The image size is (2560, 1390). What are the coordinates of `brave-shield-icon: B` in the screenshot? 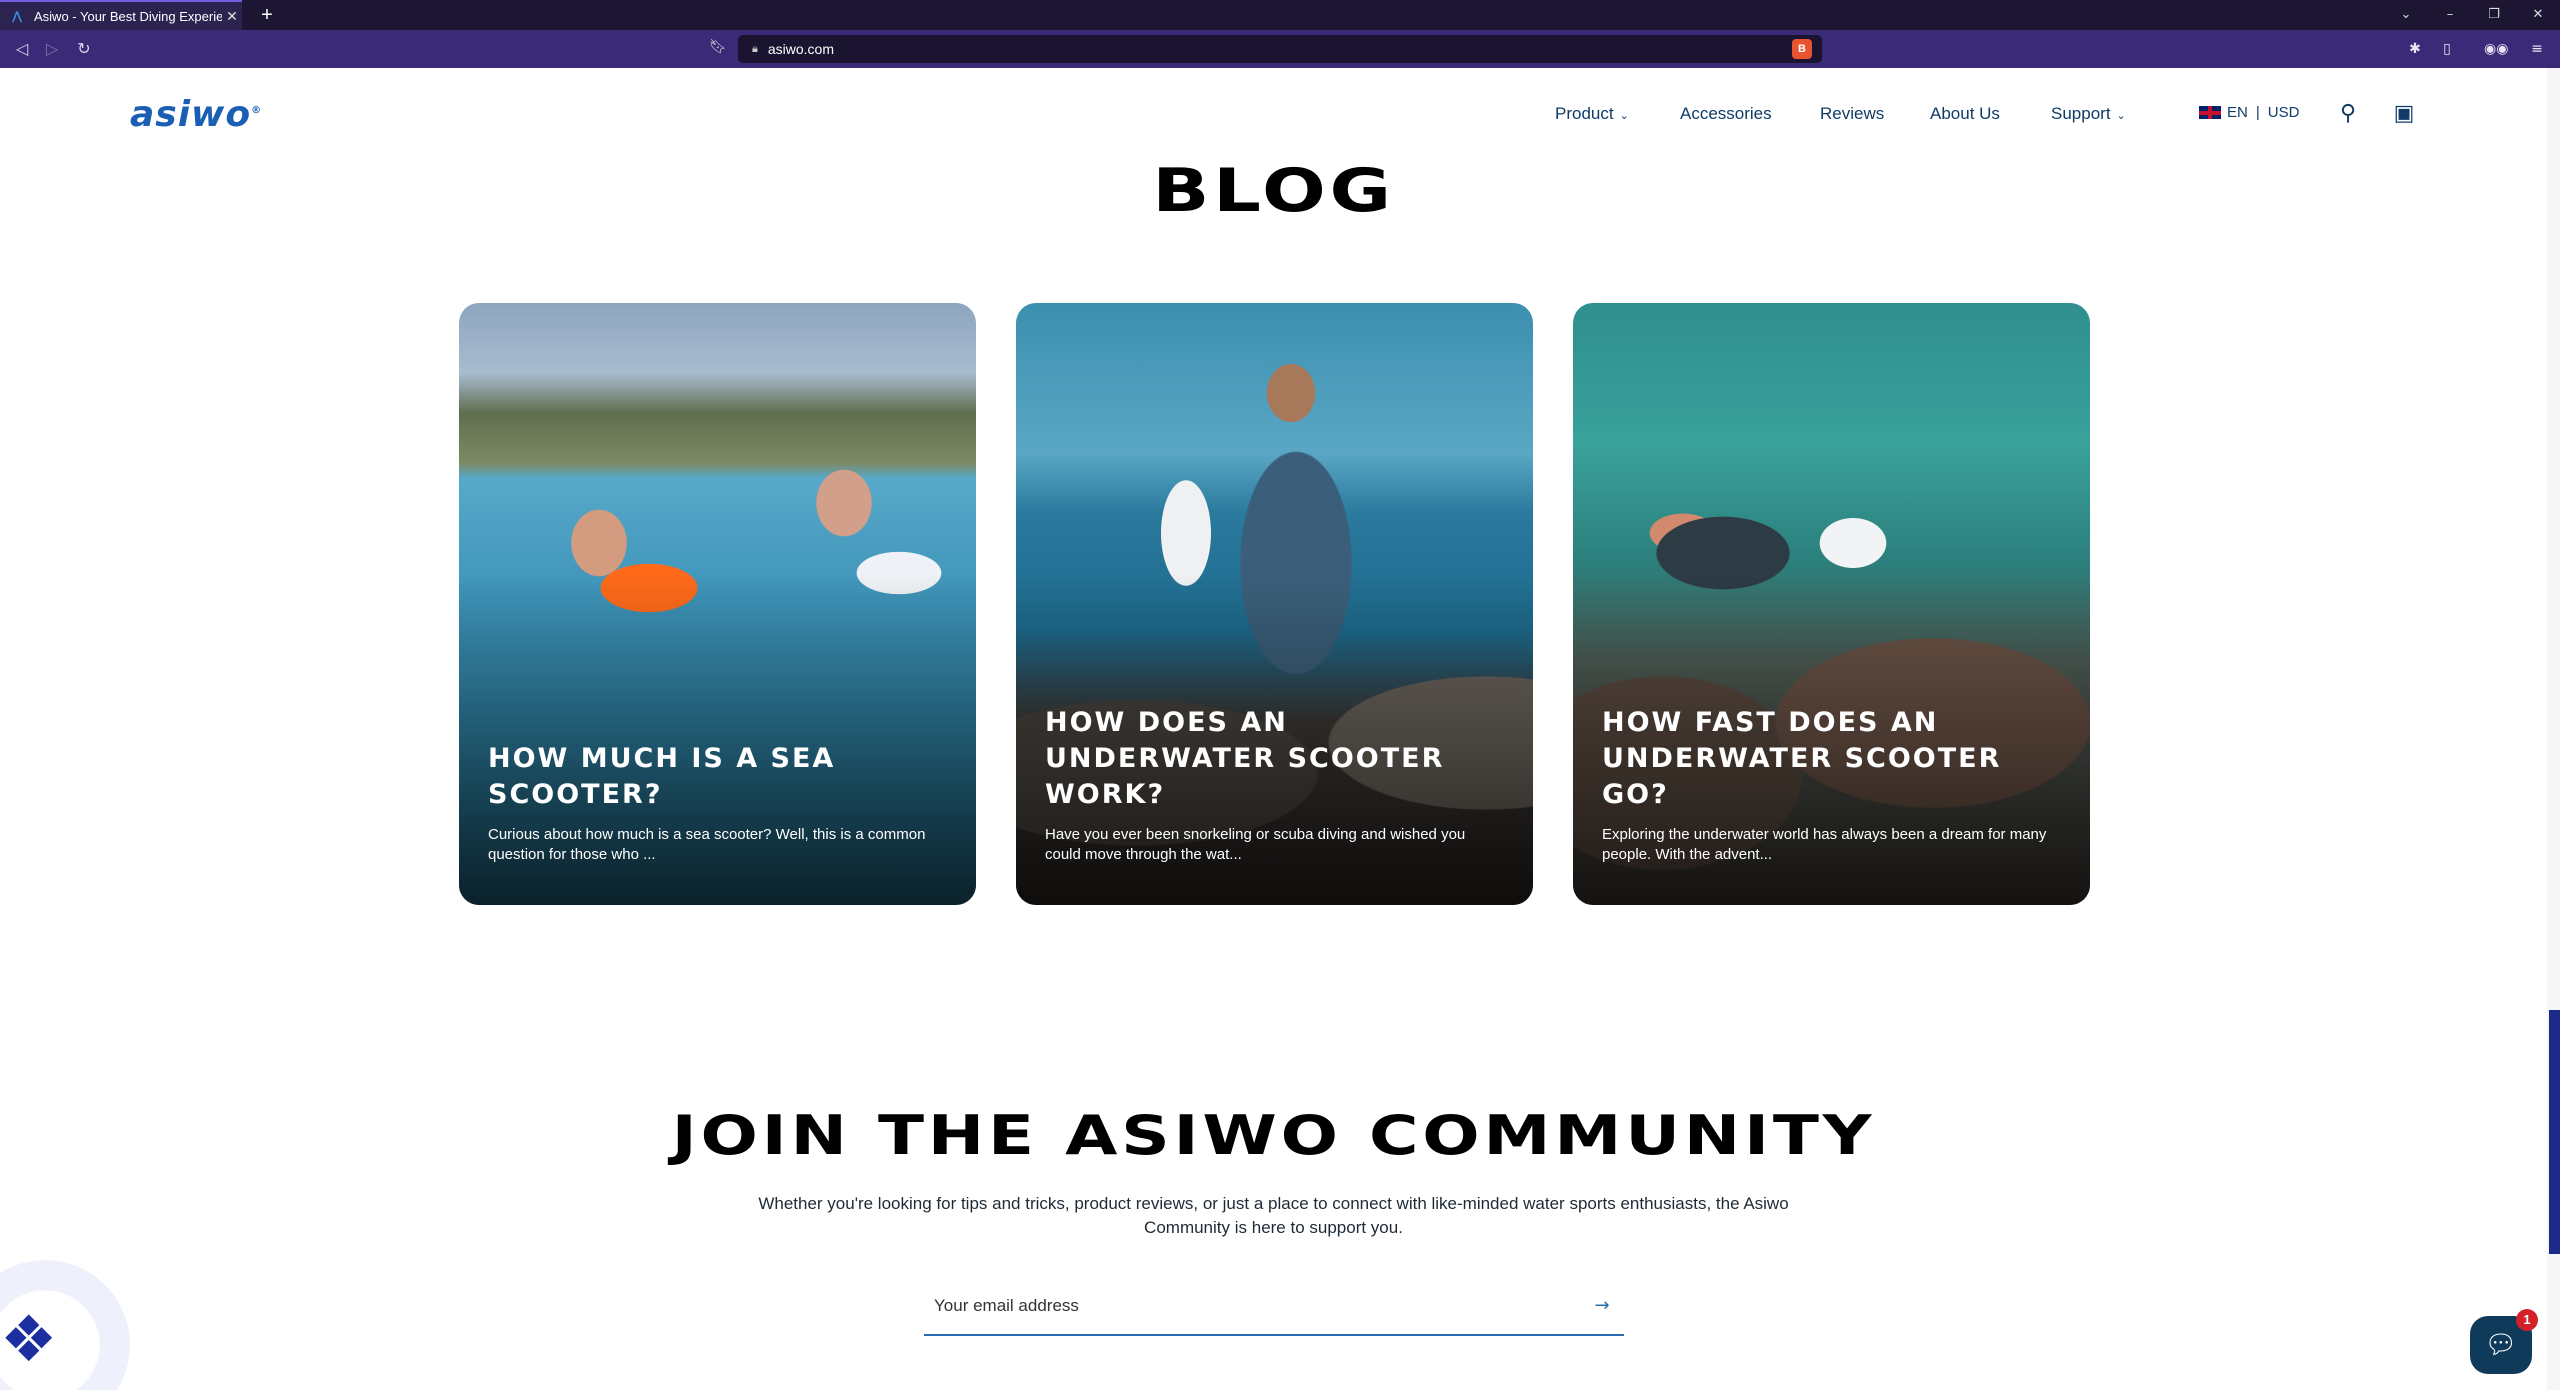 It's located at (1802, 49).